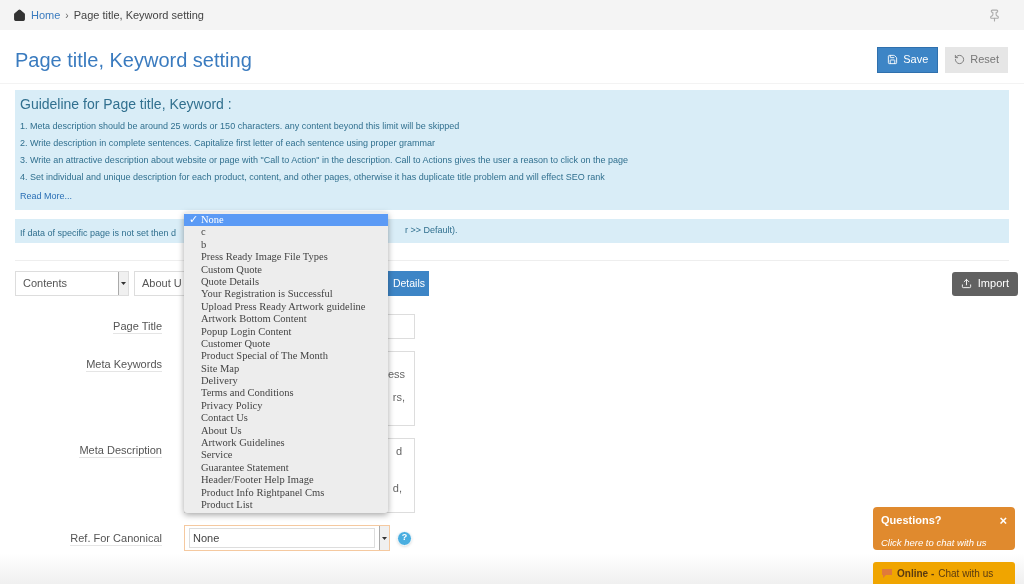 This screenshot has height=584, width=1024. Describe the element at coordinates (398, 451) in the screenshot. I see `field-text: d` at that location.